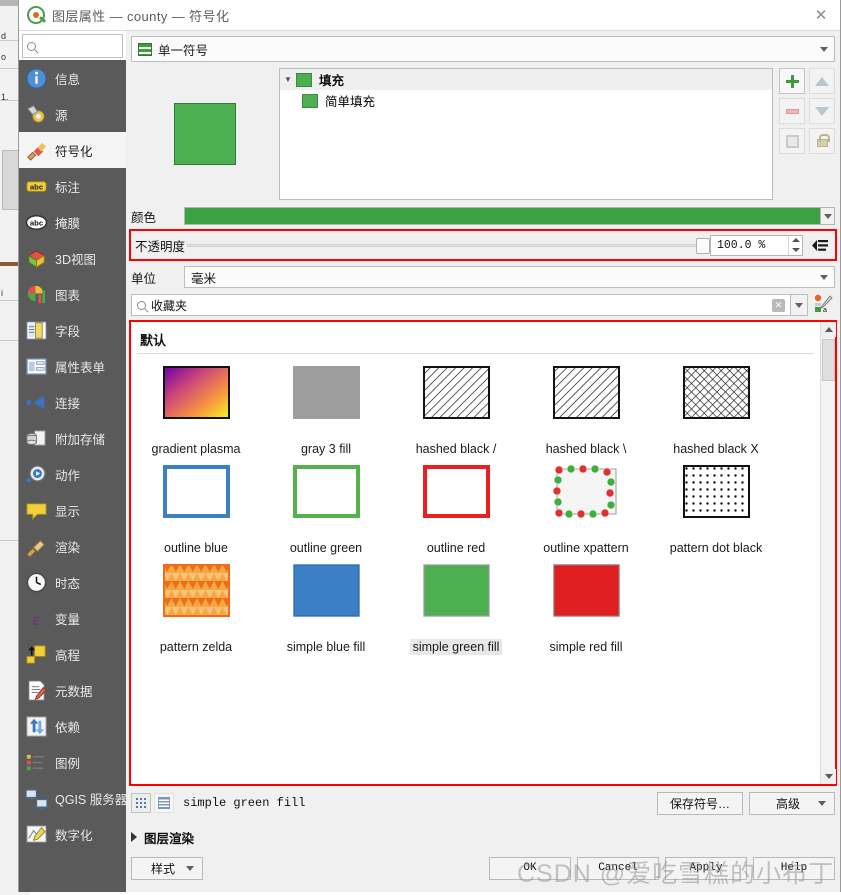  Describe the element at coordinates (483, 49) in the screenshot. I see `renderer-type-combo: 单一符号` at that location.